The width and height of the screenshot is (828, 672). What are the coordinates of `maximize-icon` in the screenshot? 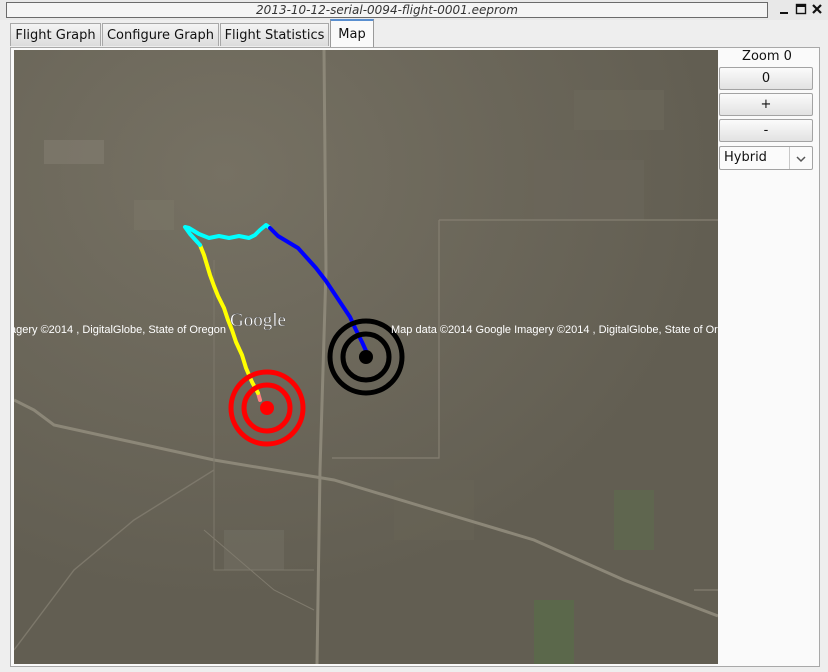 It's located at (801, 9).